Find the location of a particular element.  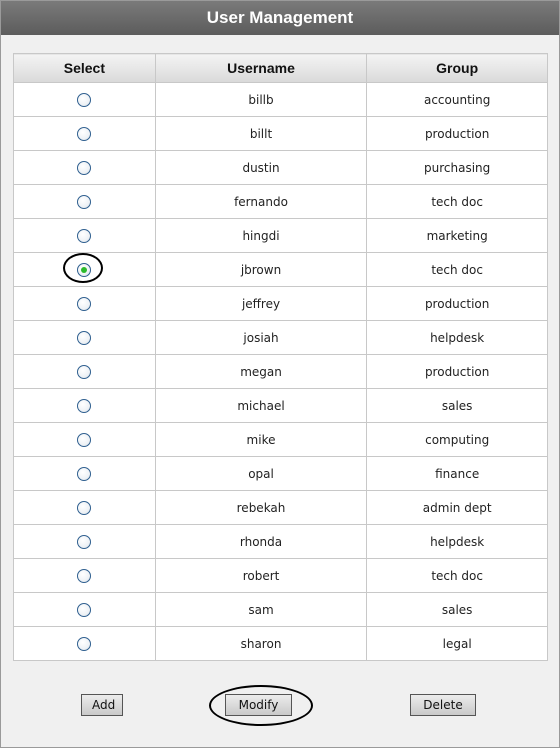

table-row: fernando tech doc is located at coordinates (280, 201).